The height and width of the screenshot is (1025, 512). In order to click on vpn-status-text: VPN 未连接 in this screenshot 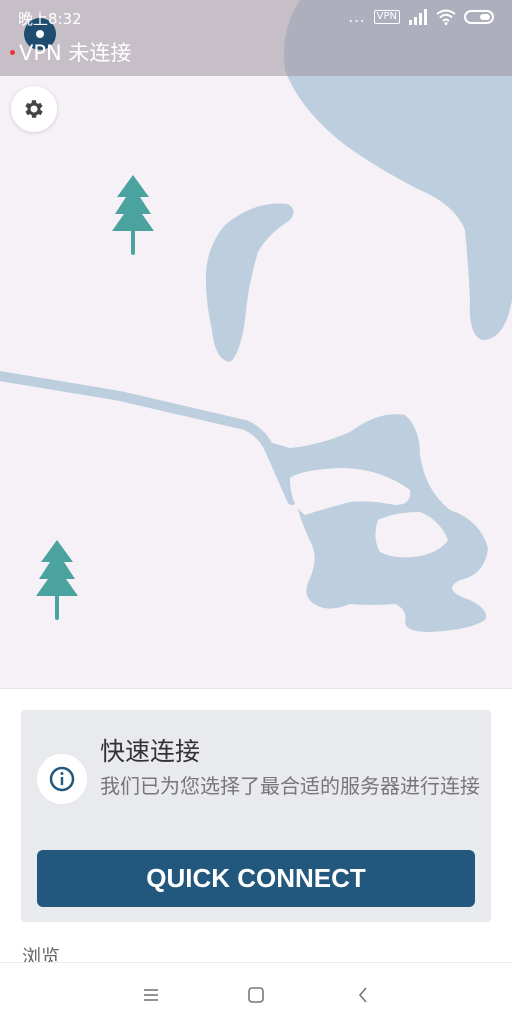, I will do `click(75, 53)`.